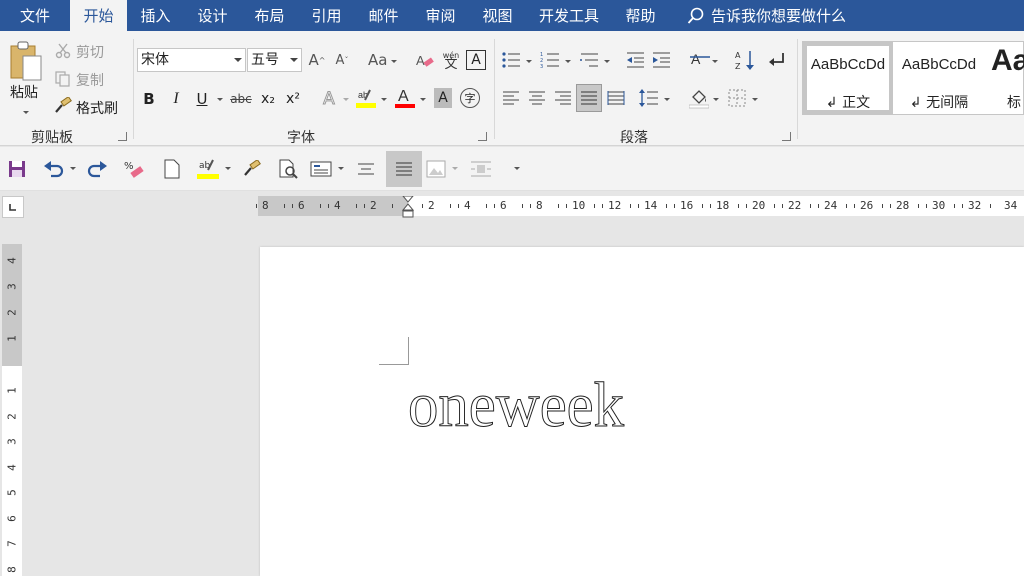 The height and width of the screenshot is (576, 1024). Describe the element at coordinates (288, 169) in the screenshot. I see `print-preview-icon` at that location.